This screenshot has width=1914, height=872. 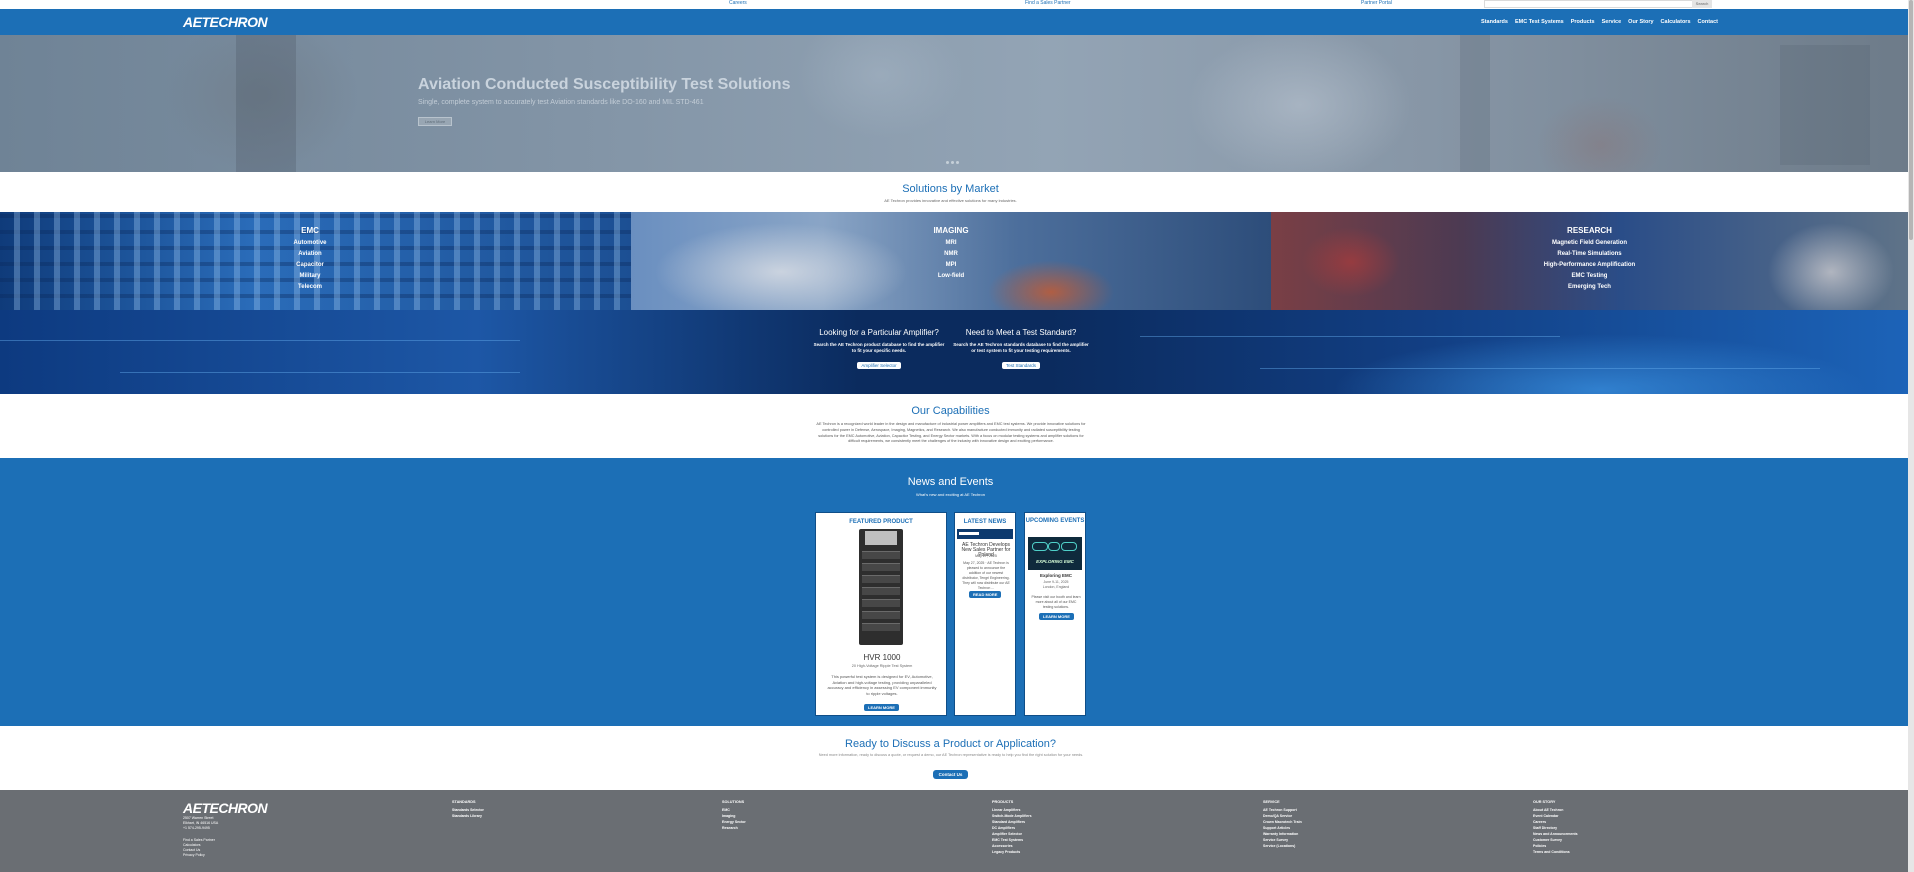 I want to click on market-link: MRI, so click(x=951, y=243).